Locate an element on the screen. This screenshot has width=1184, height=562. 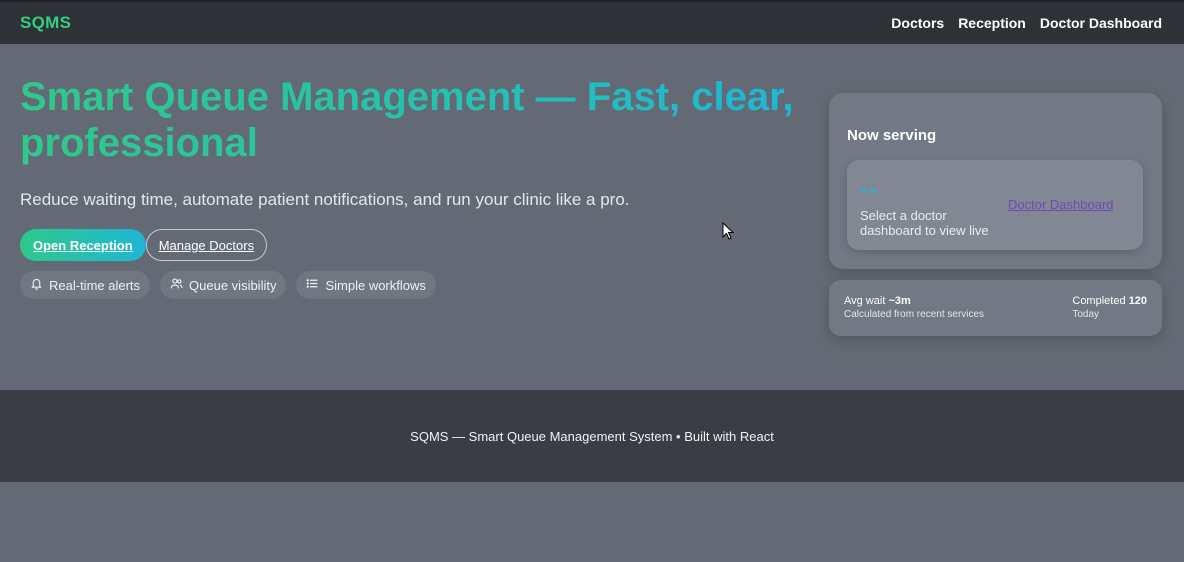
completed-value: 120 is located at coordinates (1137, 301).